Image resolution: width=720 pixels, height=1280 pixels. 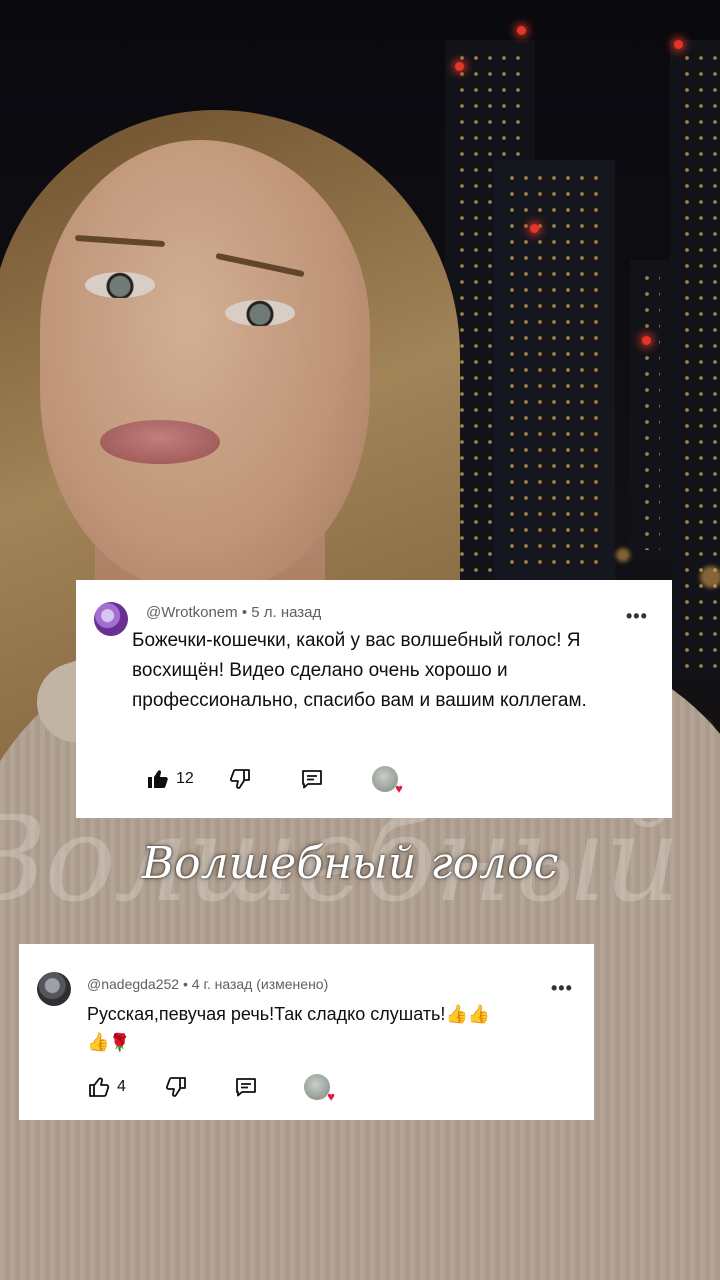 I want to click on comment-meta: @nadegda252 • 4 г. назад (изменено), so click(x=207, y=984).